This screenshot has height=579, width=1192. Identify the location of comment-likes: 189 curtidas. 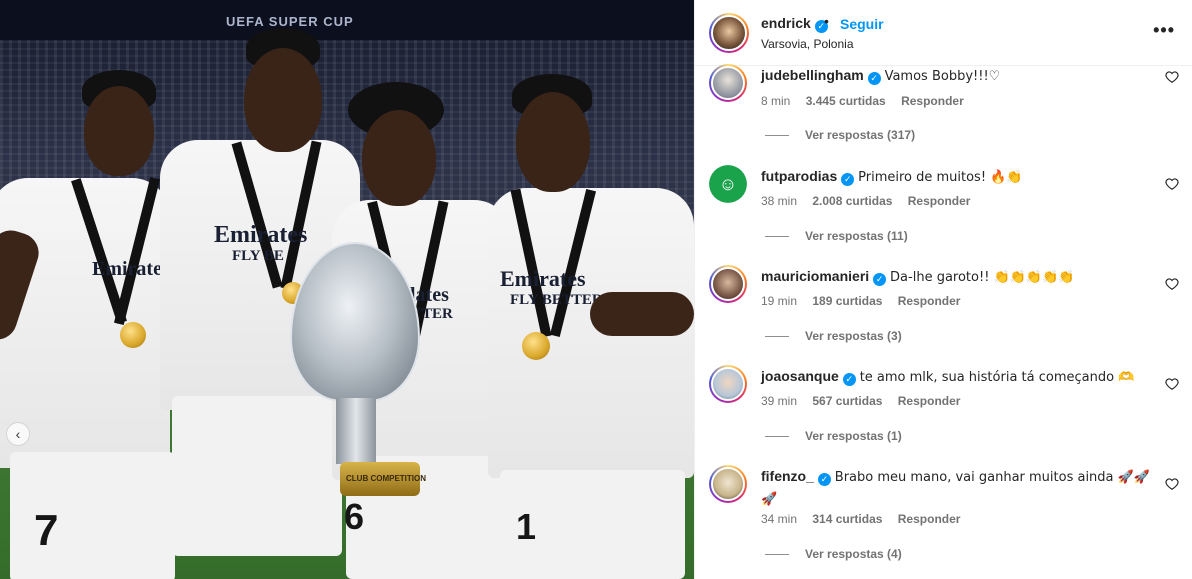
(847, 301).